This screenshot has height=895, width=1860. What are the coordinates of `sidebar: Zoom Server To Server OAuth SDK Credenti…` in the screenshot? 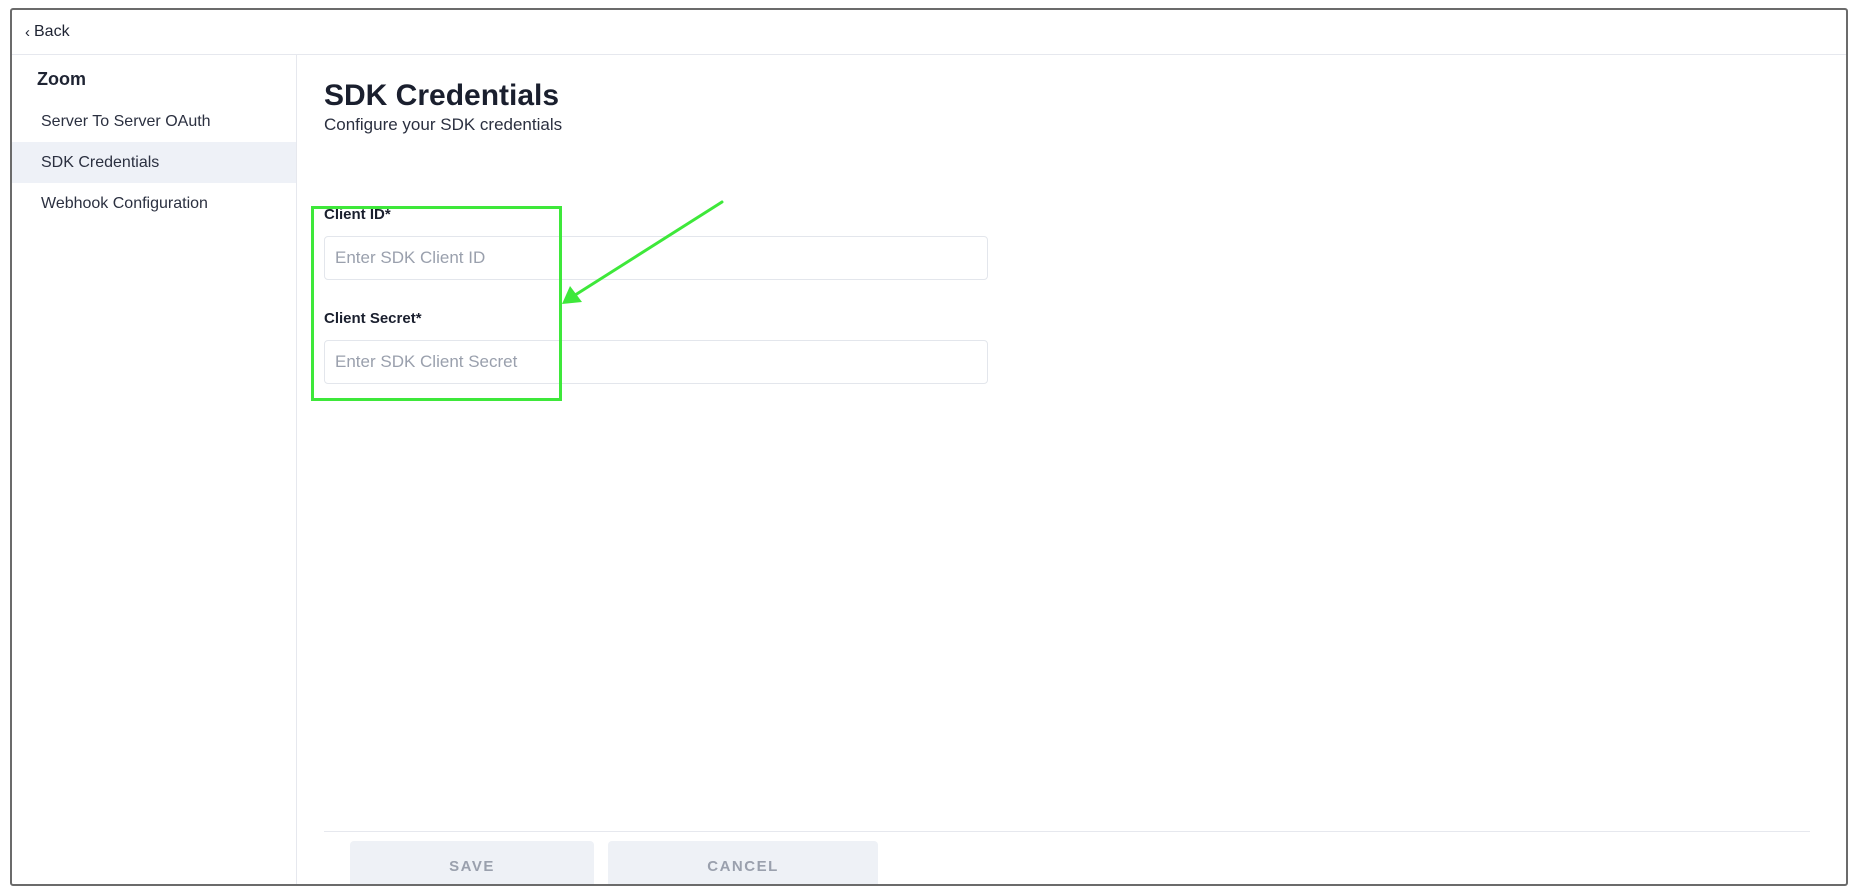 It's located at (154, 469).